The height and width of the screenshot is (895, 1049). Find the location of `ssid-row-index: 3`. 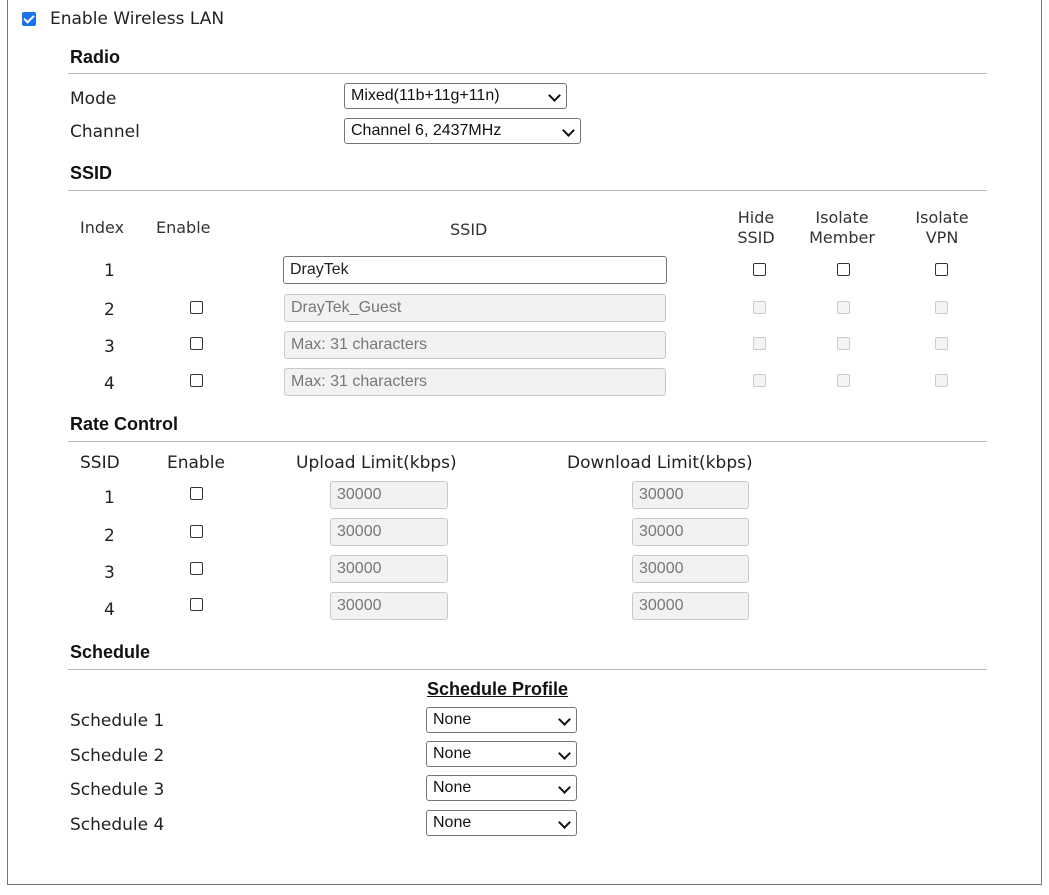

ssid-row-index: 3 is located at coordinates (109, 347).